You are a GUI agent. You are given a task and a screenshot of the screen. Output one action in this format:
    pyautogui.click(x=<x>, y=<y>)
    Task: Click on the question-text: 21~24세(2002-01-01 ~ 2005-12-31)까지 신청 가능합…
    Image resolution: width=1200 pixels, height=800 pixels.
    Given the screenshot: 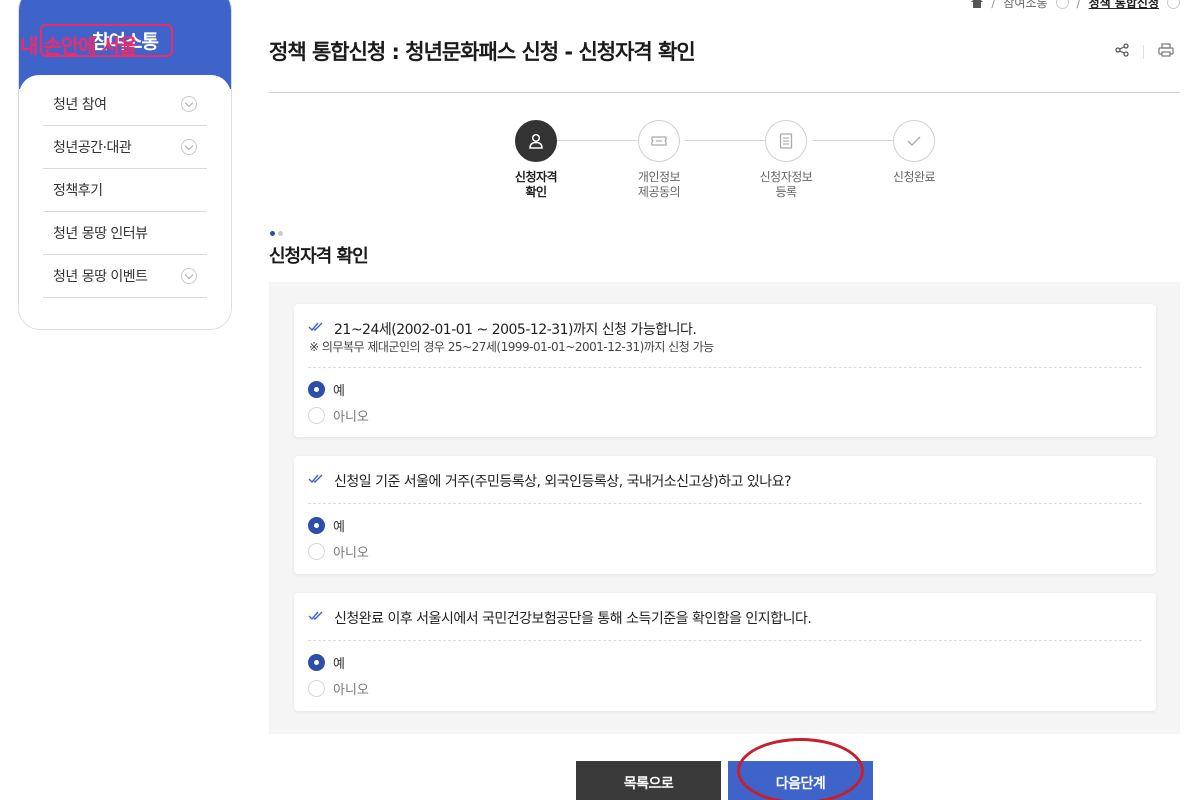 What is the action you would take?
    pyautogui.click(x=515, y=330)
    